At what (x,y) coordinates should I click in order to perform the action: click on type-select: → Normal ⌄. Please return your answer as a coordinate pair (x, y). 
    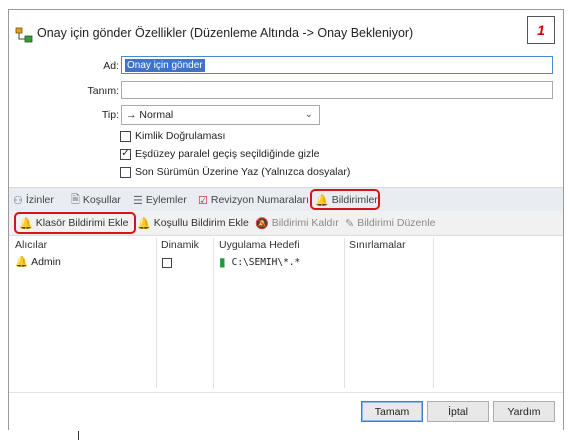
    Looking at the image, I should click on (220, 115).